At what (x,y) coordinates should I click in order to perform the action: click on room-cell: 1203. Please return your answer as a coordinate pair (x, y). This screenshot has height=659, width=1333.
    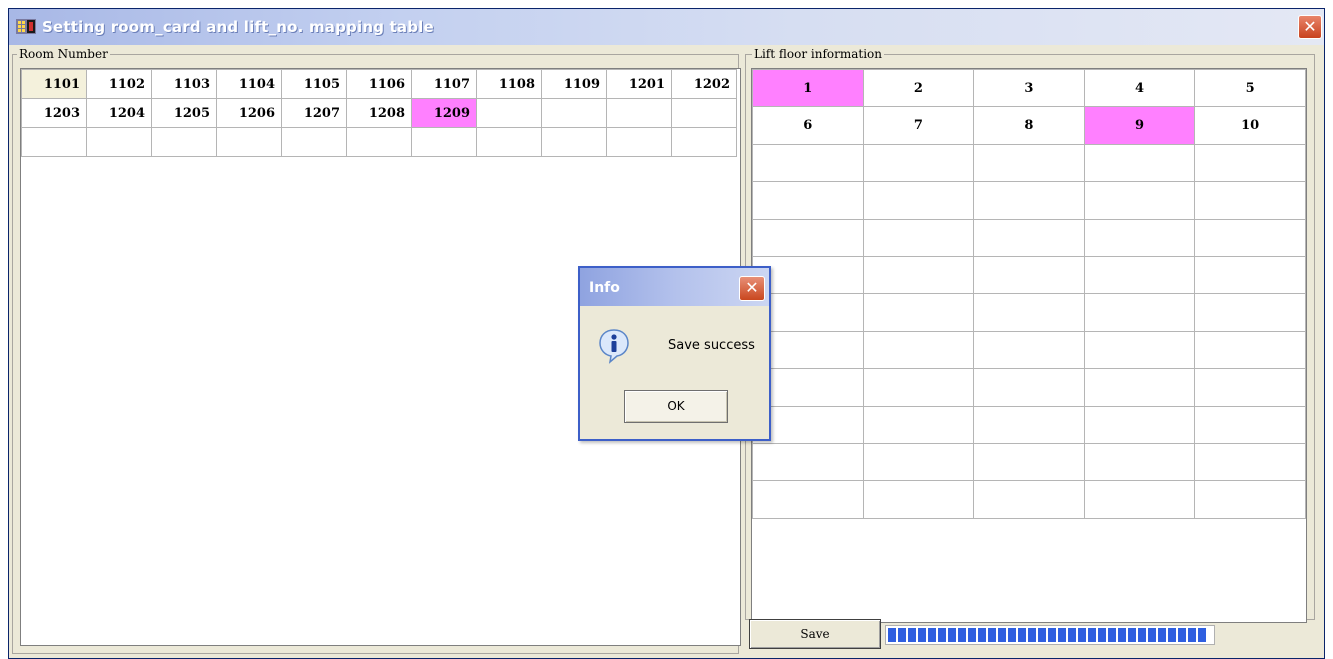
    Looking at the image, I should click on (54, 113).